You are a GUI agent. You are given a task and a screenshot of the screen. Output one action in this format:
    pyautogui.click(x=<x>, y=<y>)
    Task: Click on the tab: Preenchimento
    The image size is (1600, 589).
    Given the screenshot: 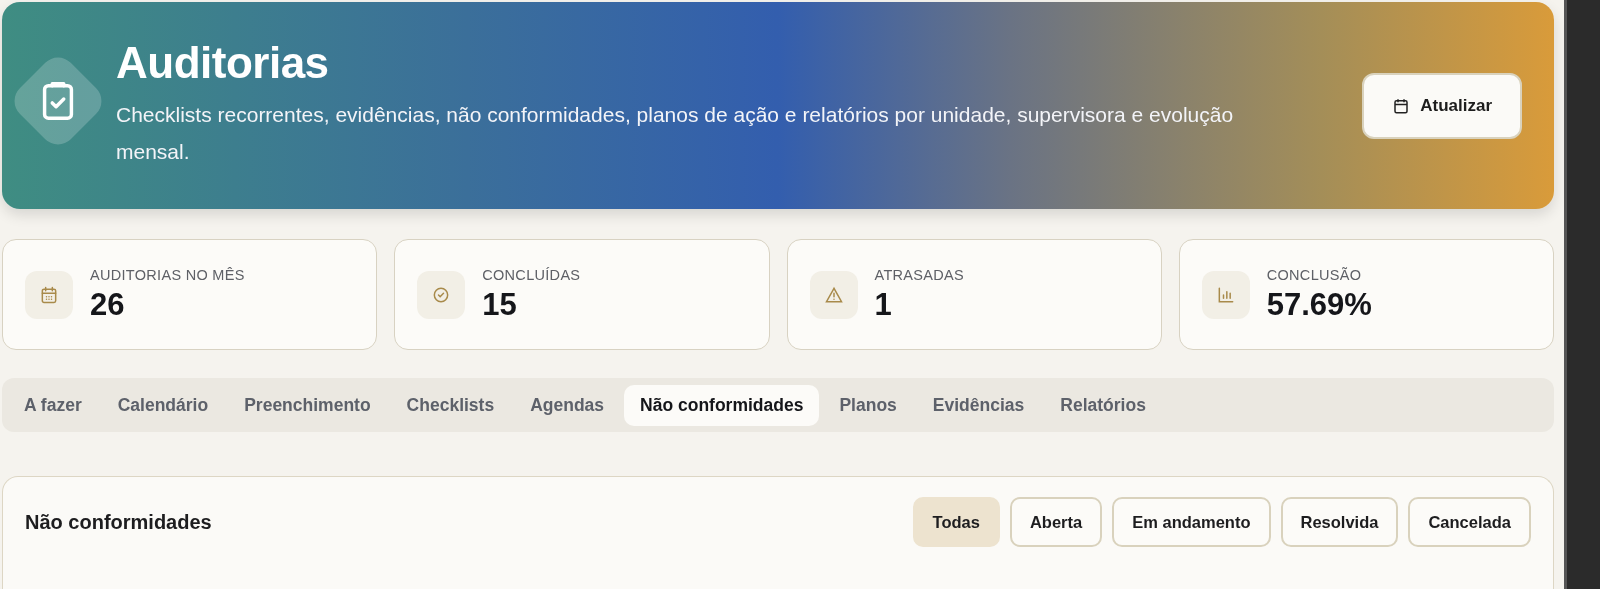 What is the action you would take?
    pyautogui.click(x=307, y=405)
    